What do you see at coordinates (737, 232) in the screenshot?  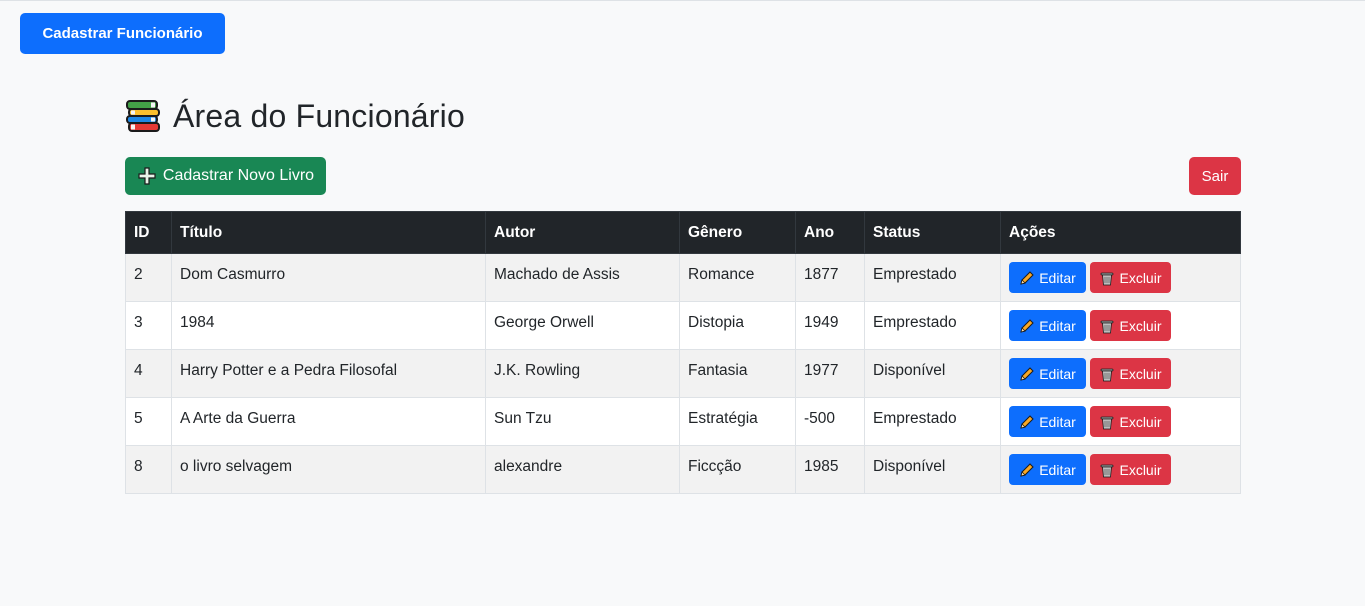 I see `header-genre: Gênero` at bounding box center [737, 232].